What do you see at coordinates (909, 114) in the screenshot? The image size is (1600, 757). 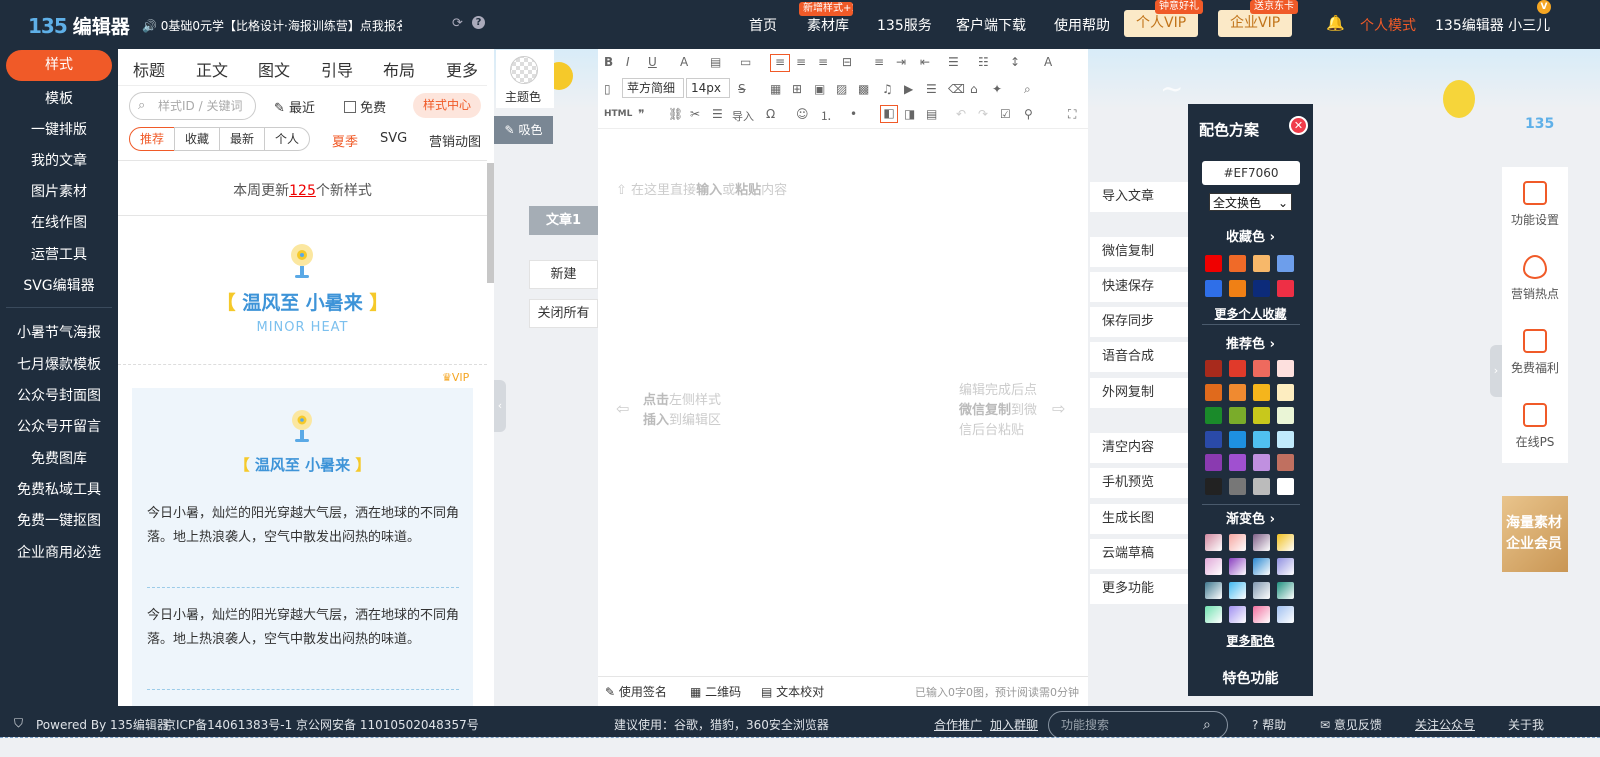 I see `float-right-icon: ◨` at bounding box center [909, 114].